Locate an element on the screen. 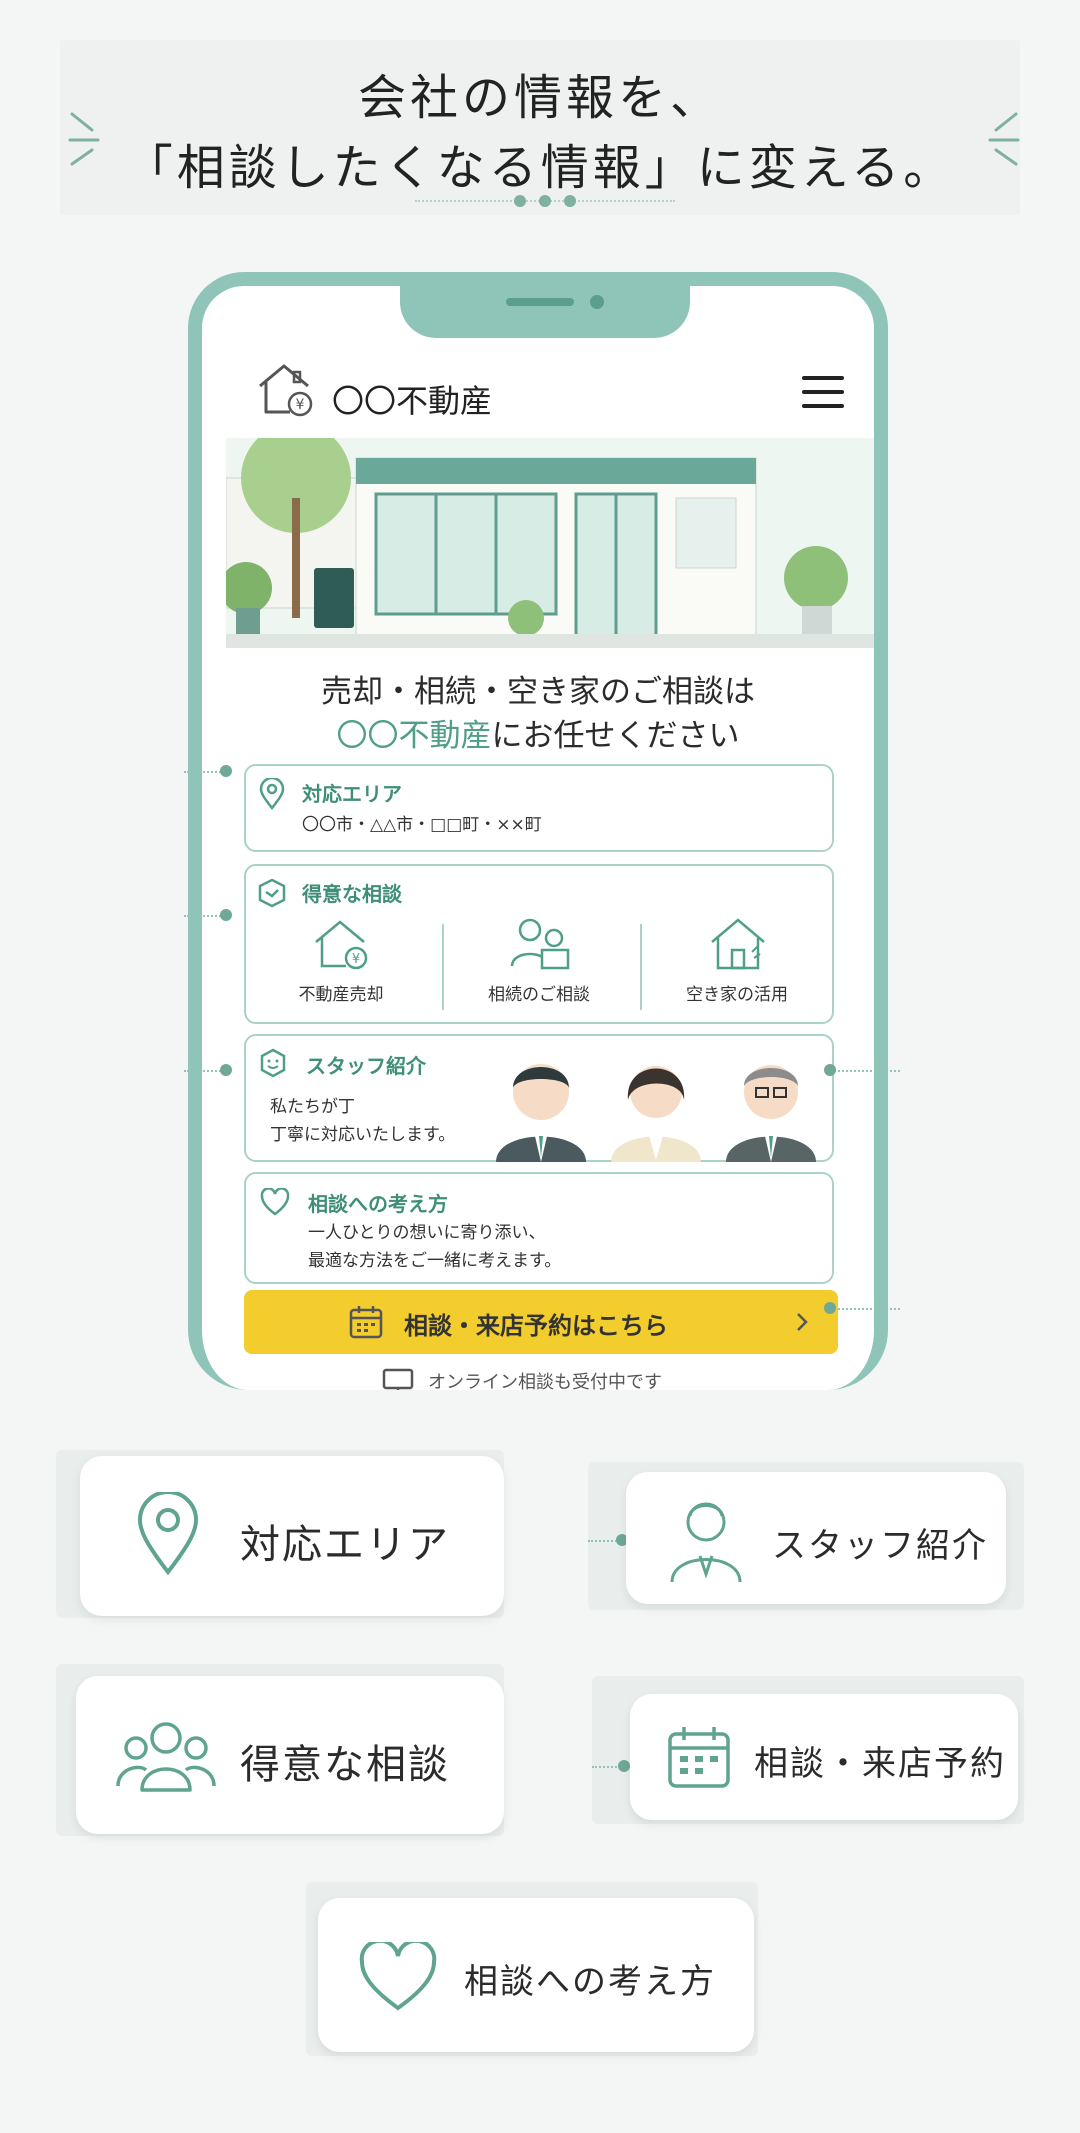  tagline-rest: にお任せください is located at coordinates (615, 736).